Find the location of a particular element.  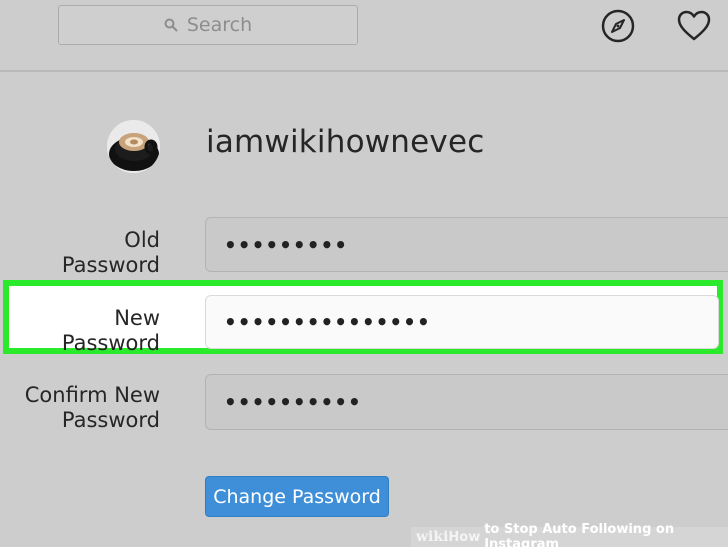

profile-username: iamwikihownevec is located at coordinates (345, 142).